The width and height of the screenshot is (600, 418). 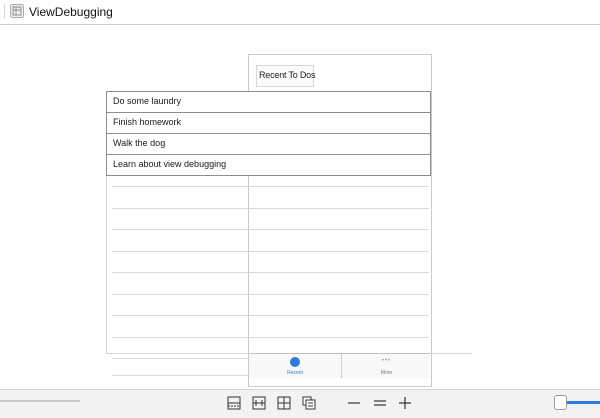 I want to click on navigation-title-label: Recent To Dos, so click(x=287, y=75).